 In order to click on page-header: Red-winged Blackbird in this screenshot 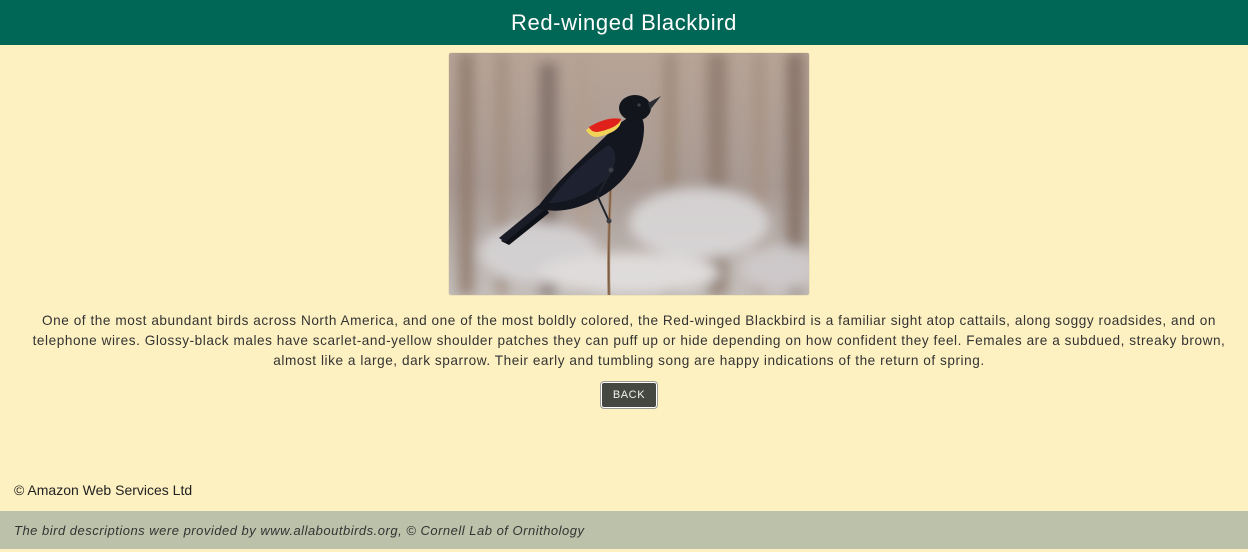, I will do `click(624, 22)`.